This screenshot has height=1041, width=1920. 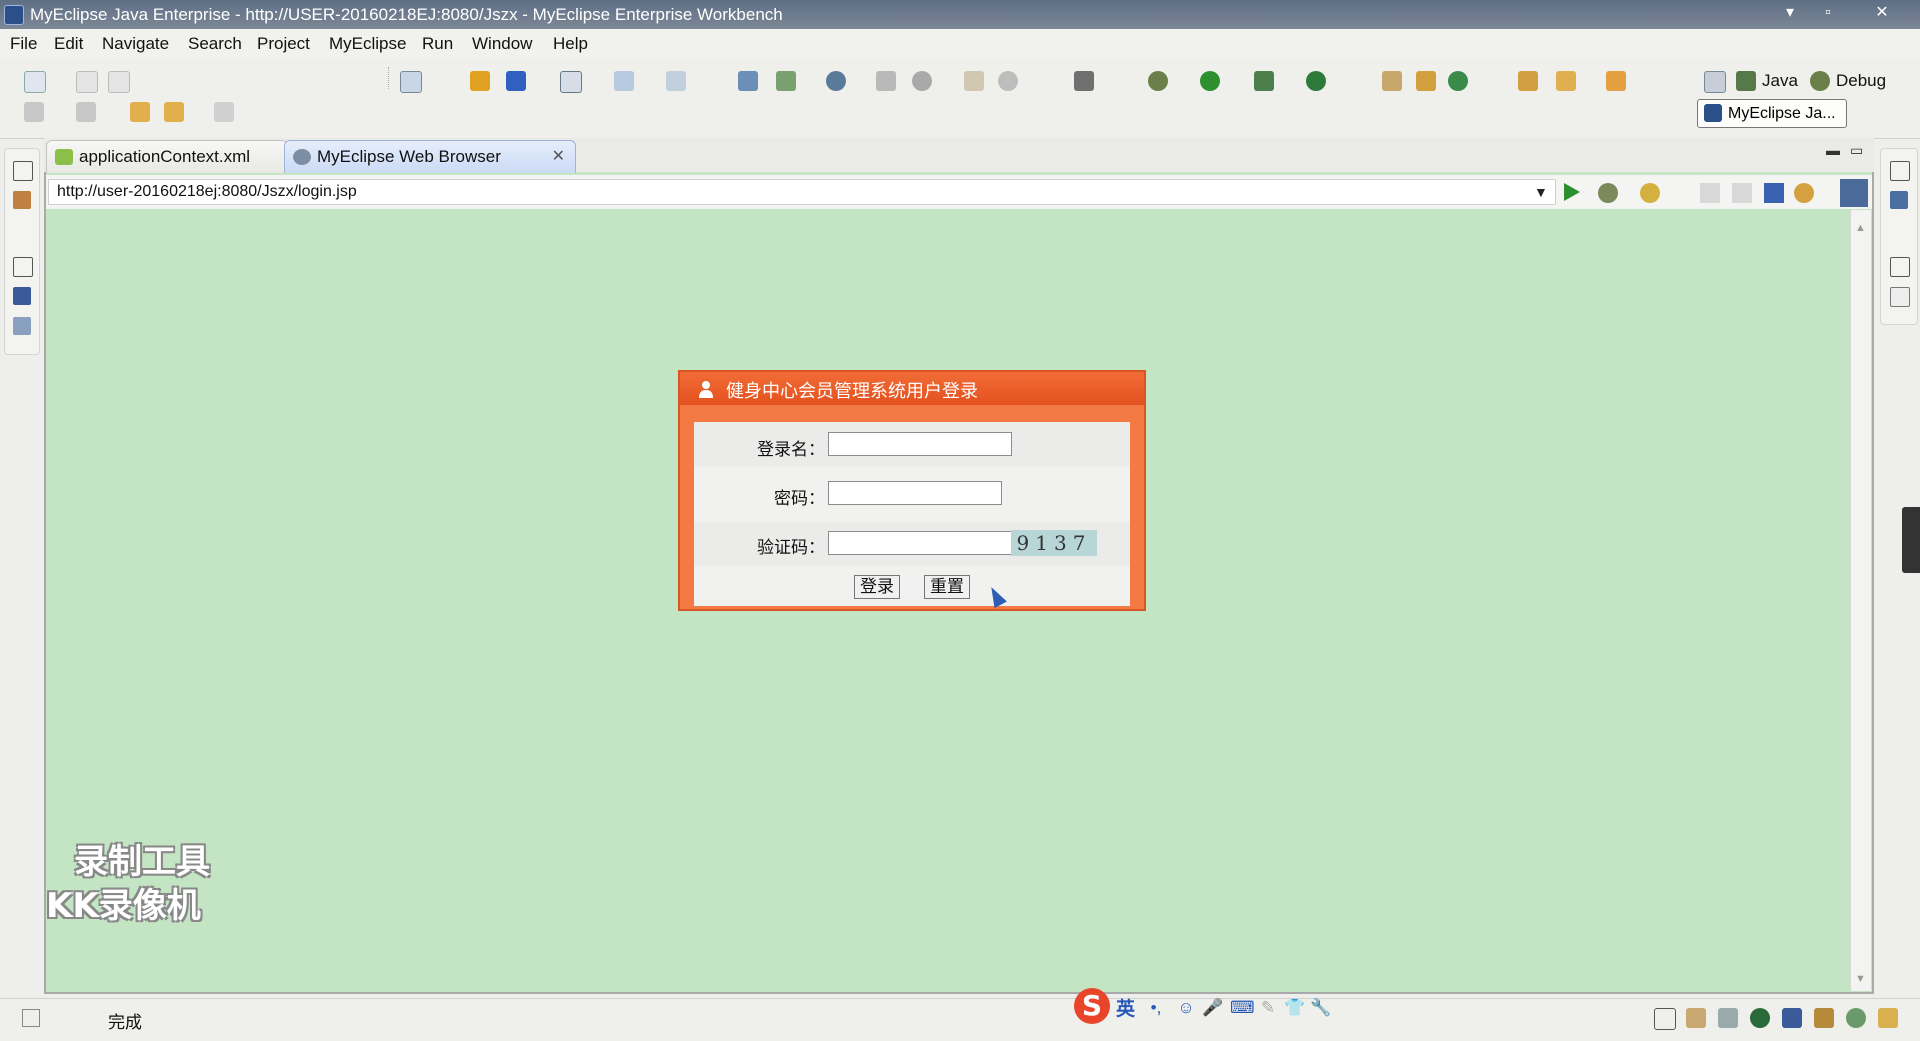 I want to click on undo-icon, so click(x=140, y=112).